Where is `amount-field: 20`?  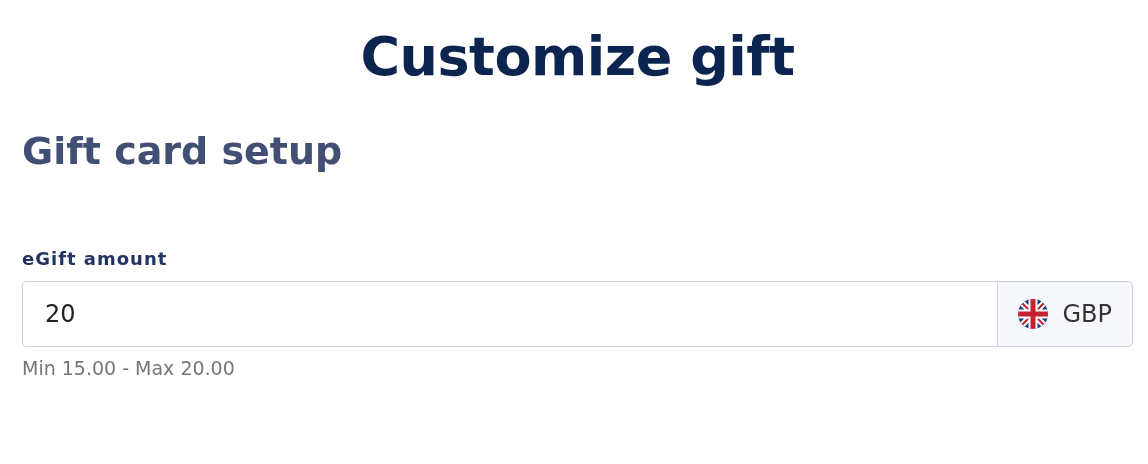 amount-field: 20 is located at coordinates (510, 314).